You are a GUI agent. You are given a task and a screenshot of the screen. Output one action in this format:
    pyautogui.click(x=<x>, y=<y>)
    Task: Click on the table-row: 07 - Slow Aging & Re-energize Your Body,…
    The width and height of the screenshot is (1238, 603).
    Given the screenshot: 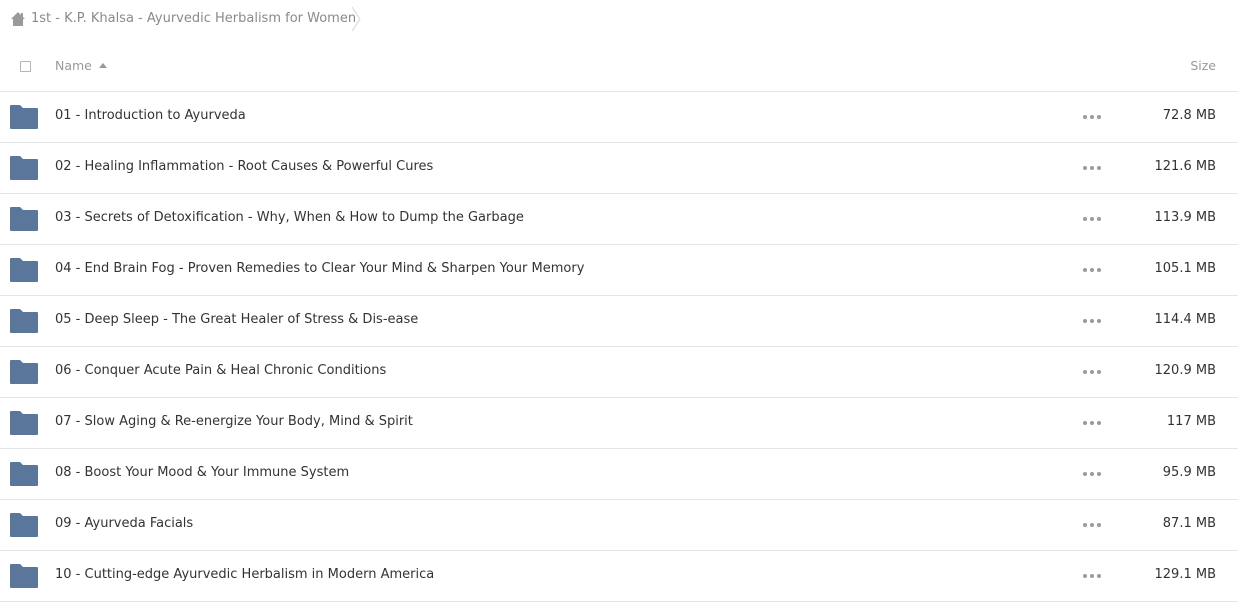 What is the action you would take?
    pyautogui.click(x=619, y=423)
    